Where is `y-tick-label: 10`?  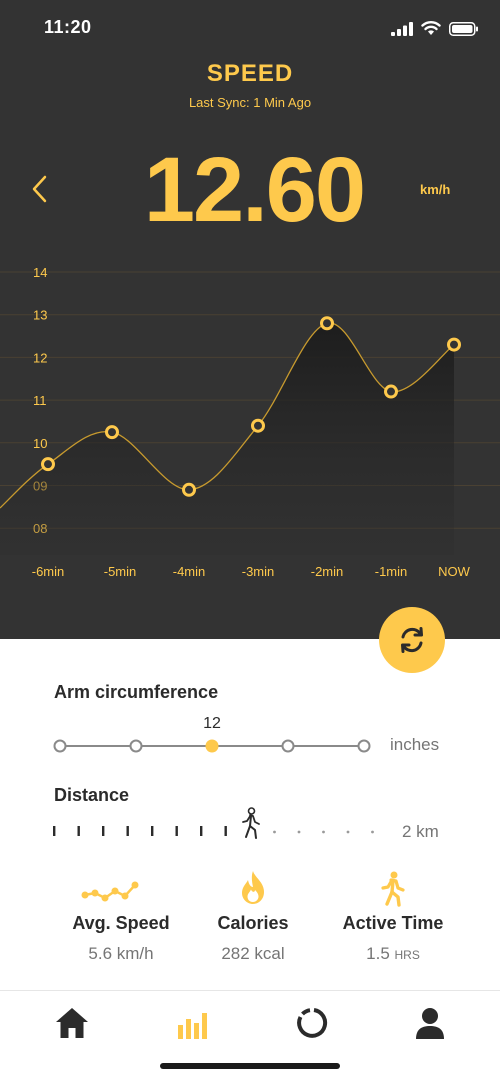
y-tick-label: 10 is located at coordinates (40, 443).